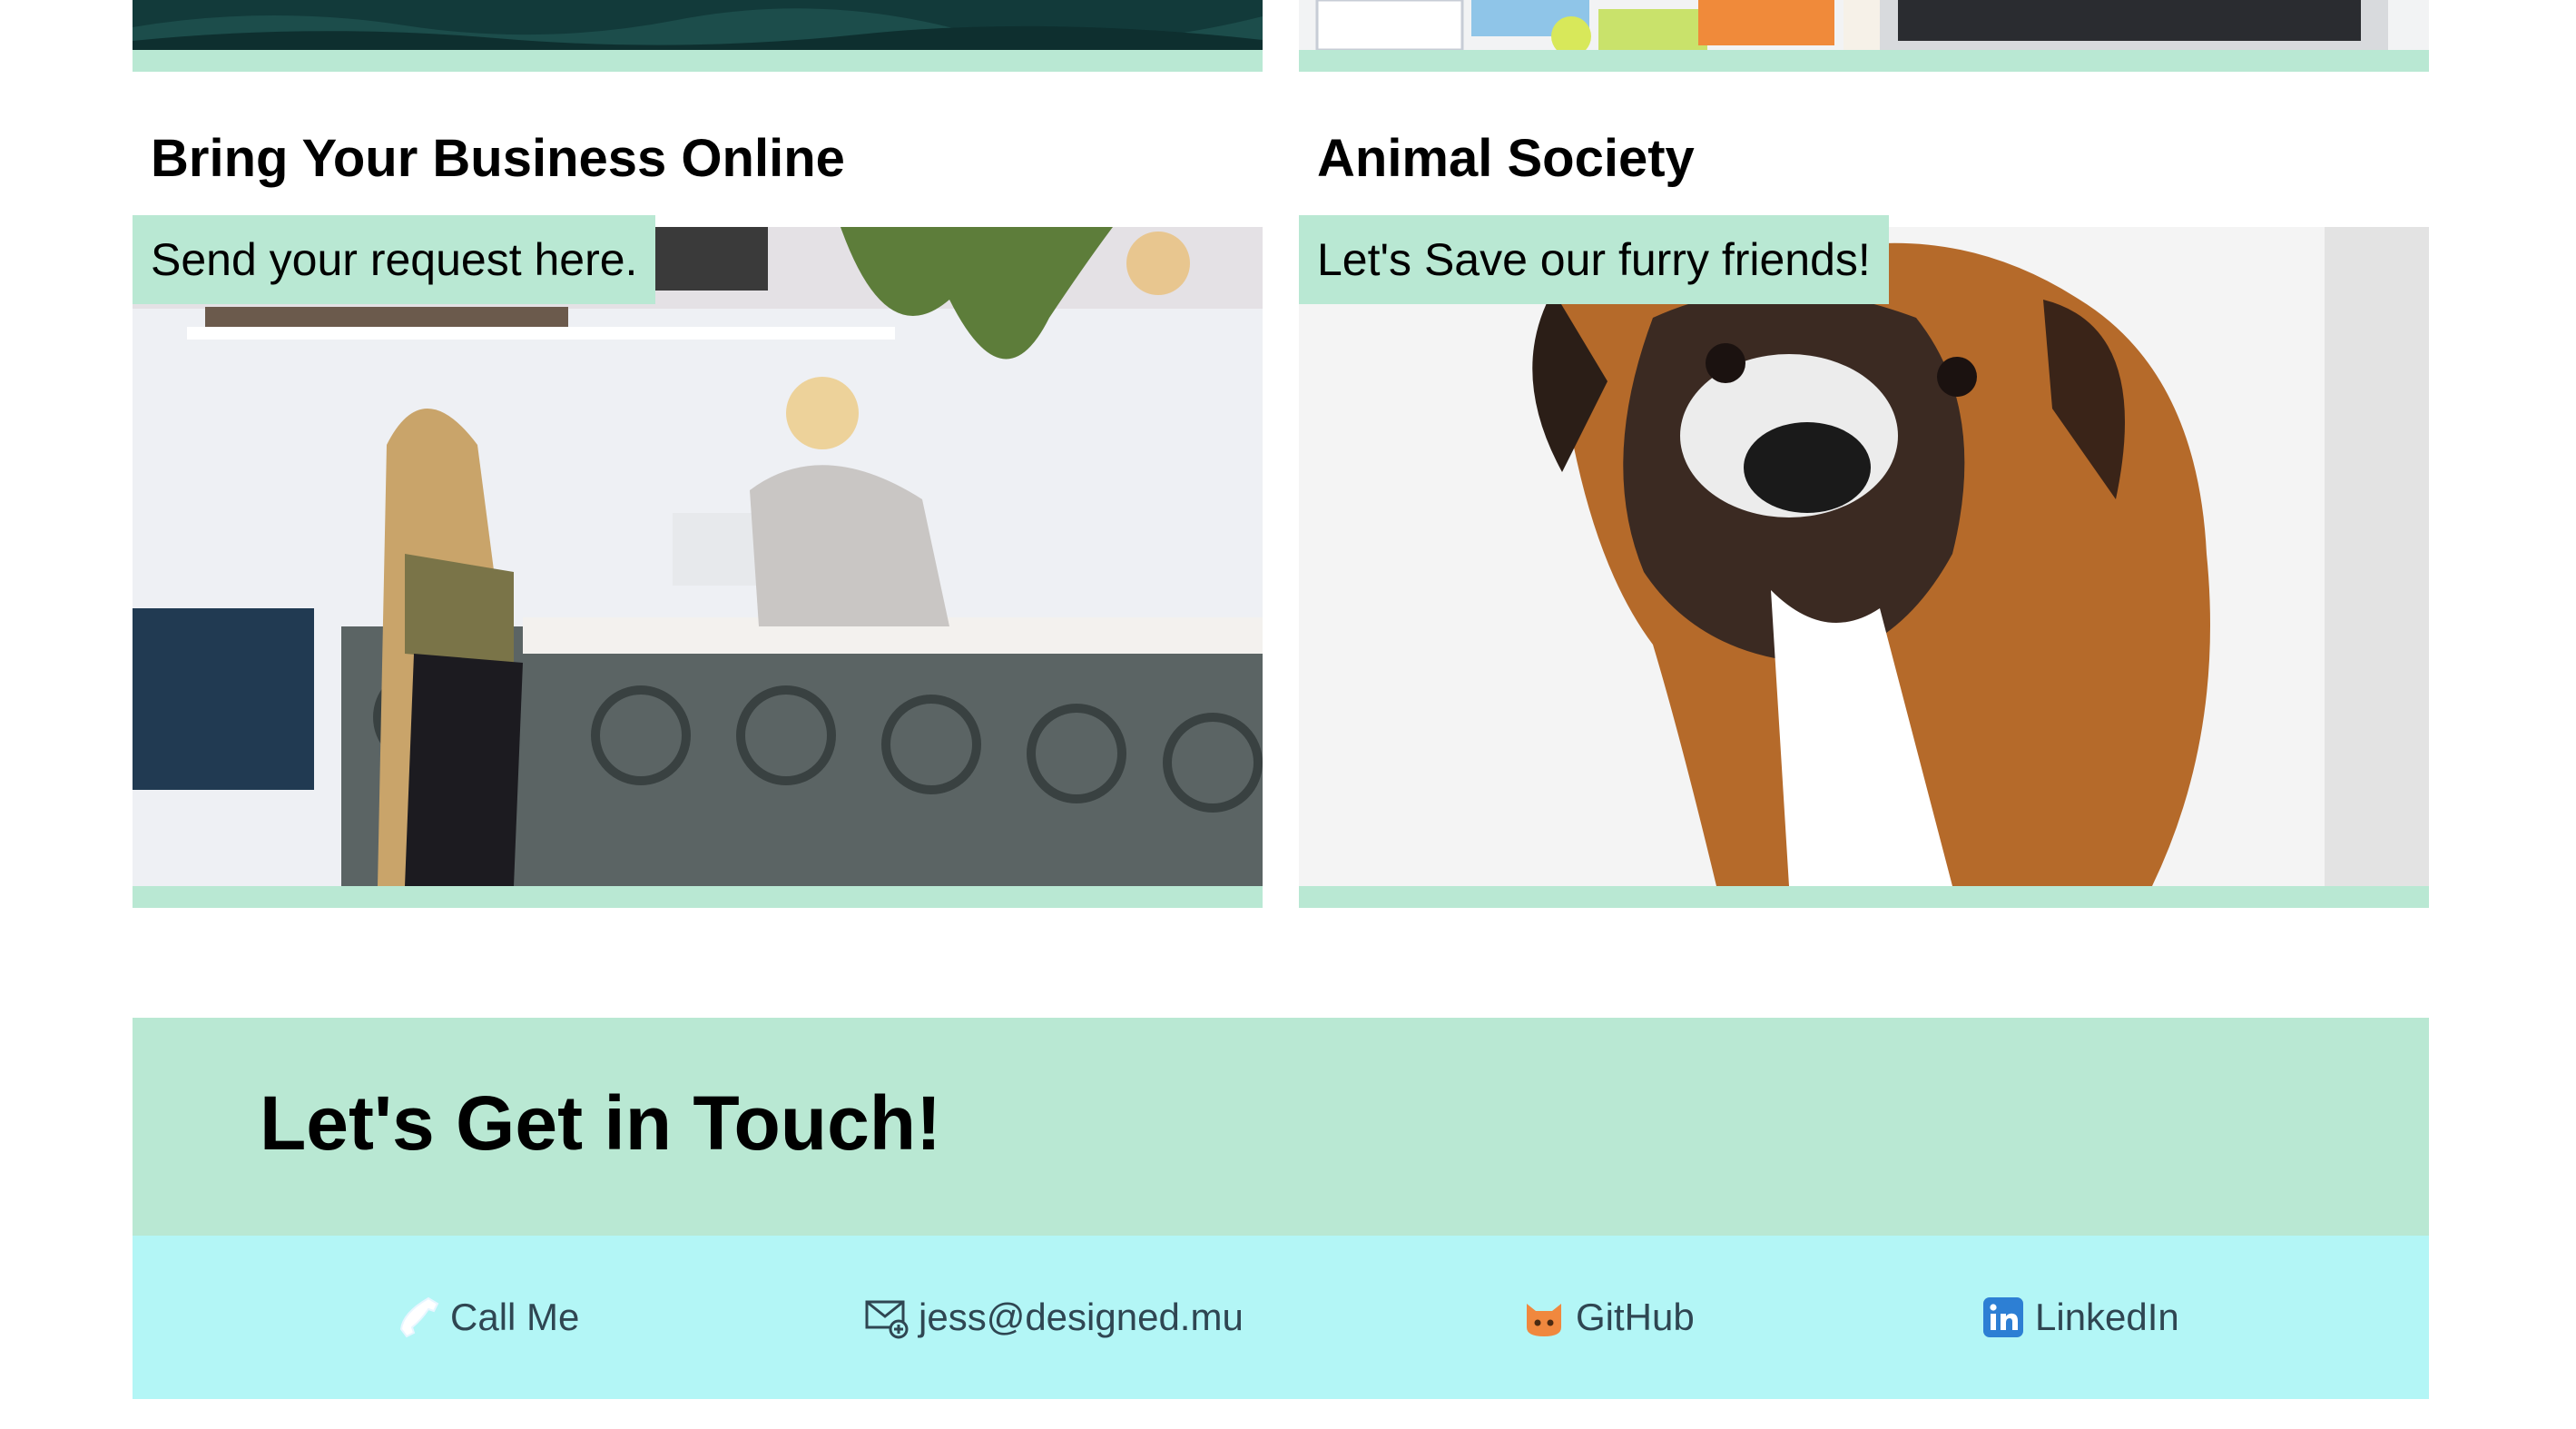 Image resolution: width=2576 pixels, height=1429 pixels. I want to click on contact-title: Let's Get in Touch!, so click(601, 1123).